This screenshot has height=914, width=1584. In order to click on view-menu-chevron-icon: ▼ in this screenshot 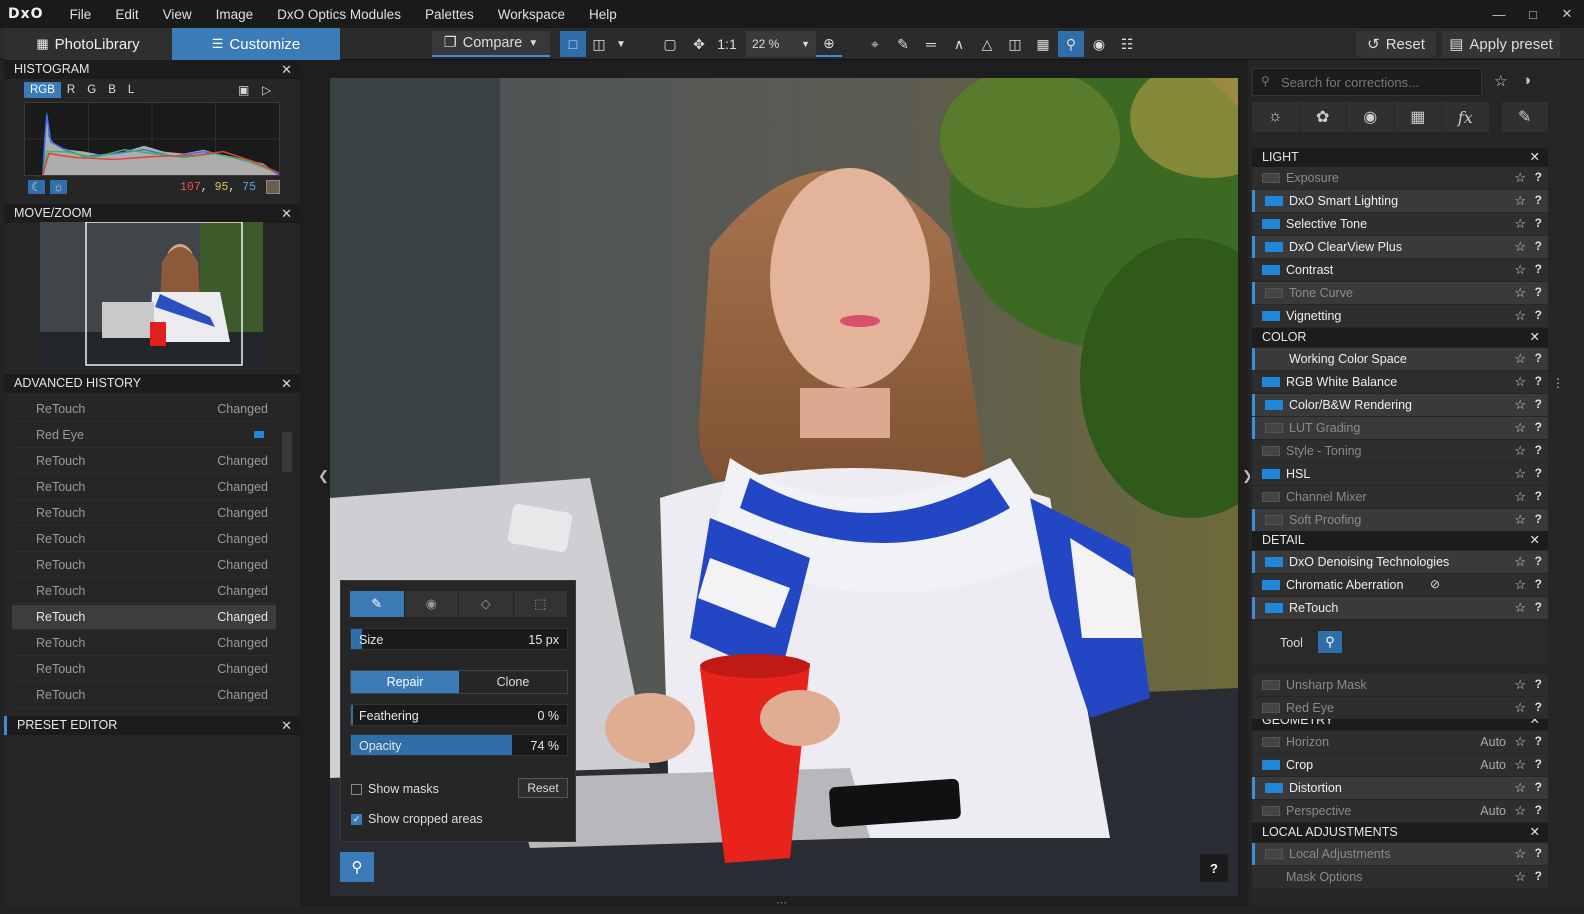, I will do `click(621, 44)`.